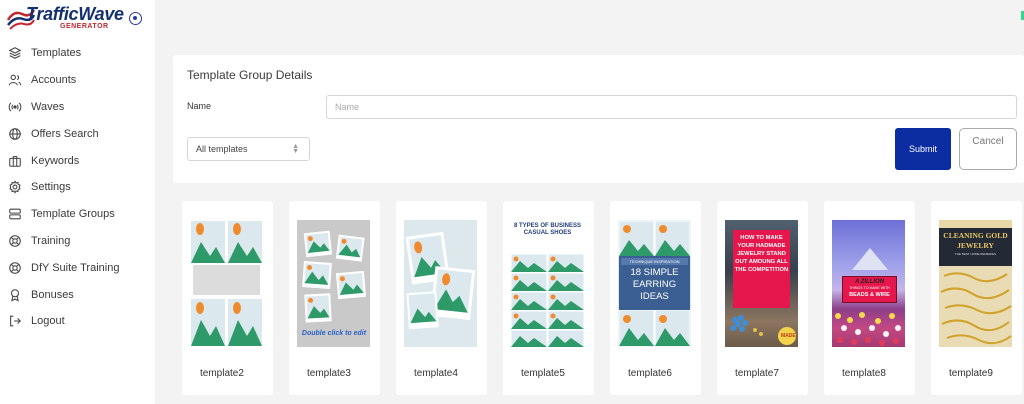 The image size is (1024, 404). Describe the element at coordinates (73, 214) in the screenshot. I see `sidebar-item-label: Template Groups` at that location.